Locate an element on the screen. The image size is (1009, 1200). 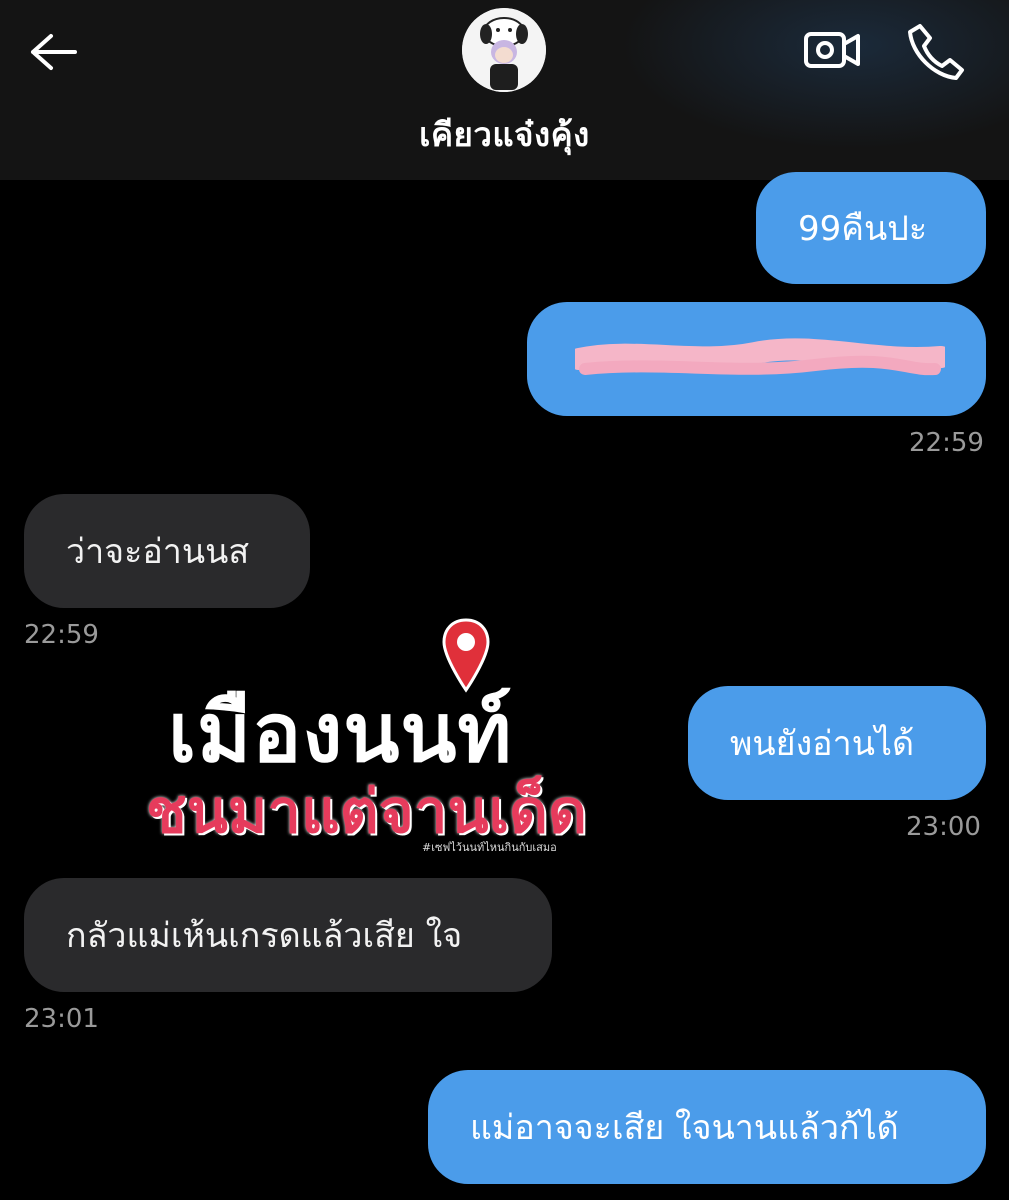
message-timestamp: 23:01 is located at coordinates (61, 1019).